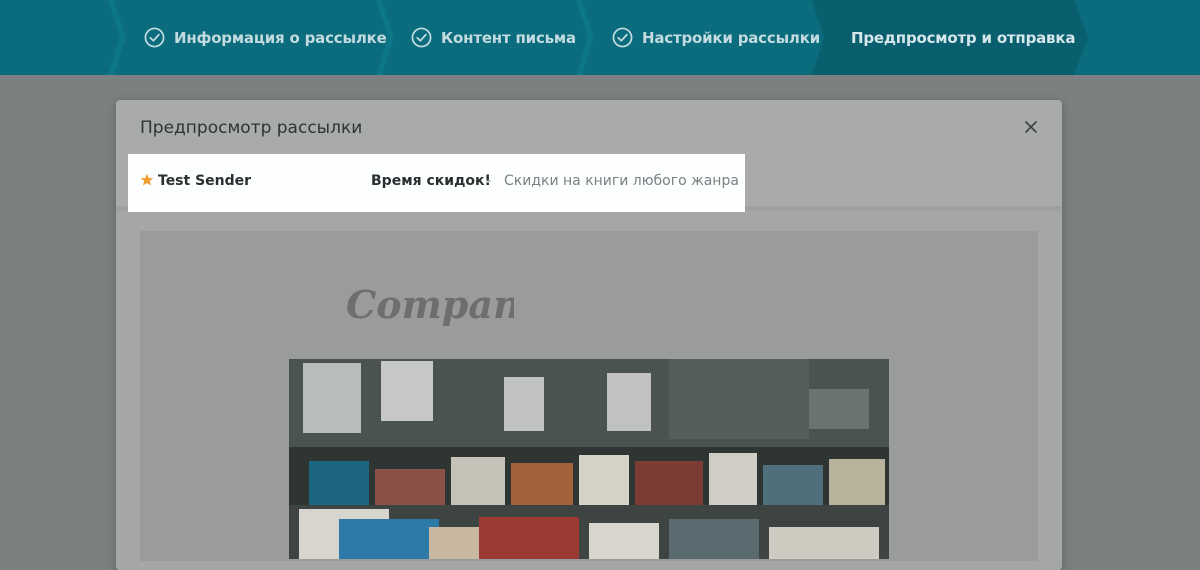 This screenshot has width=1200, height=570. I want to click on step-label: Настройки рассылки, so click(731, 37).